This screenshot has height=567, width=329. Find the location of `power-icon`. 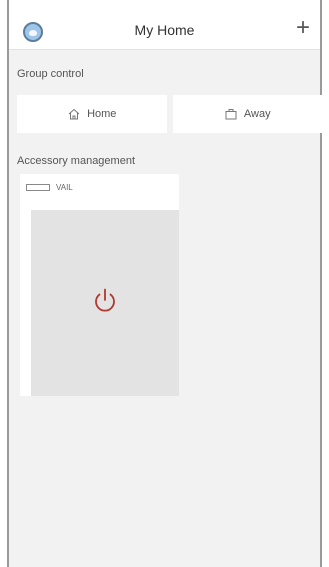

power-icon is located at coordinates (105, 301).